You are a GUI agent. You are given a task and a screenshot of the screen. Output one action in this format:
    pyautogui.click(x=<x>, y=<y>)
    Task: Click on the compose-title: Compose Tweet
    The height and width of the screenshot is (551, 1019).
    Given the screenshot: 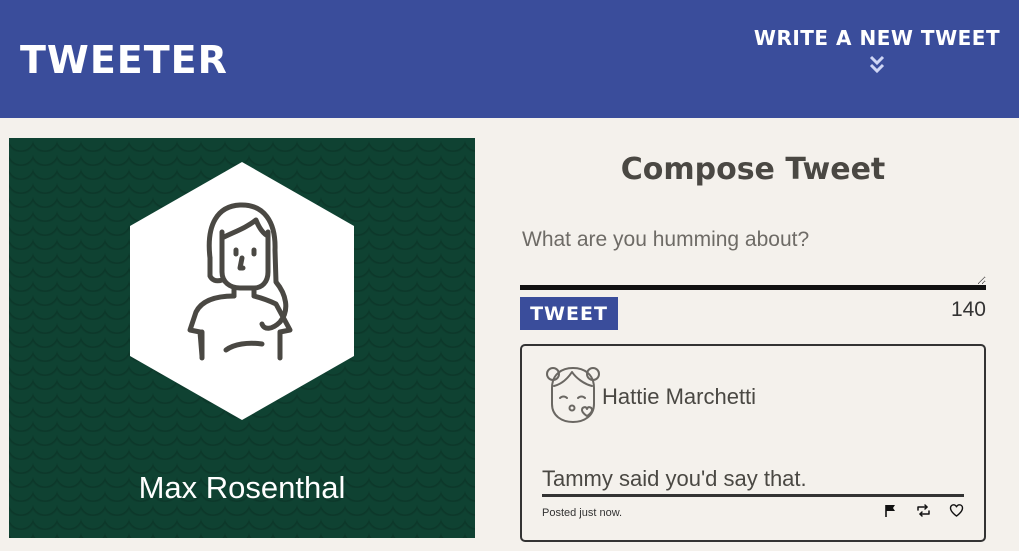 What is the action you would take?
    pyautogui.click(x=753, y=169)
    